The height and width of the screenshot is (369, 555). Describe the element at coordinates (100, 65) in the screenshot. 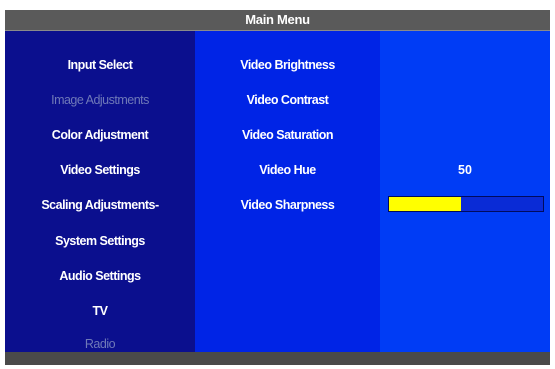

I see `menu-item-input-select: Input Select` at that location.